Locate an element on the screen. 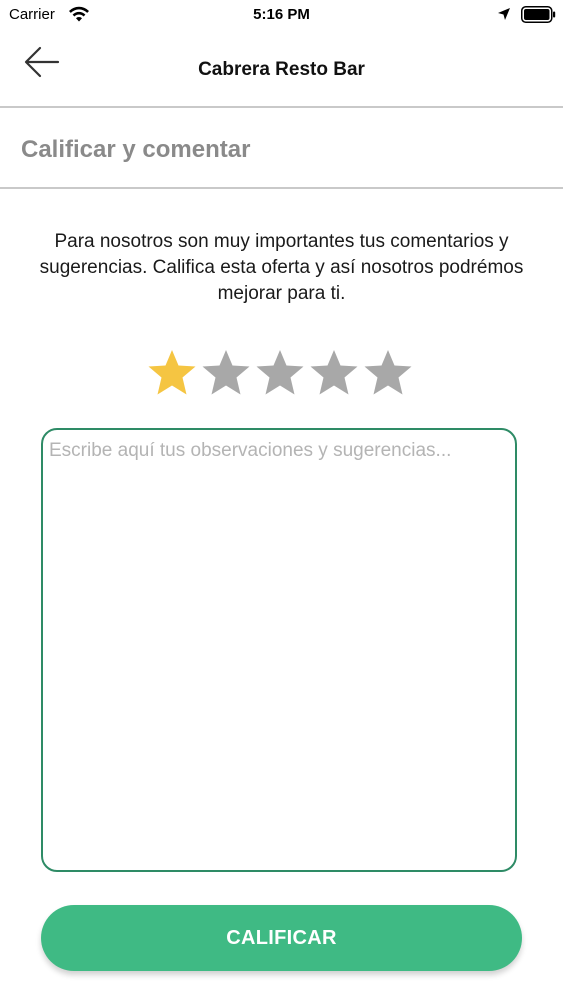 Image resolution: width=563 pixels, height=1000 pixels. battery-icon is located at coordinates (538, 14).